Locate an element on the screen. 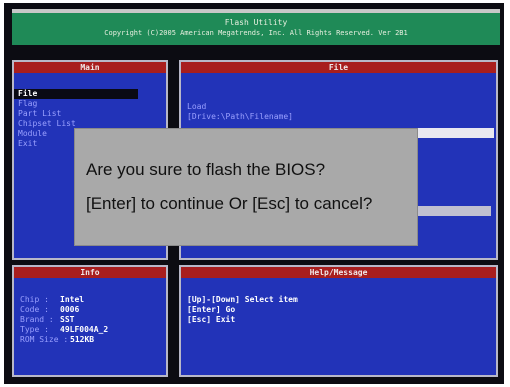  path-hint: [Drive:\Path\Filename] is located at coordinates (240, 116).